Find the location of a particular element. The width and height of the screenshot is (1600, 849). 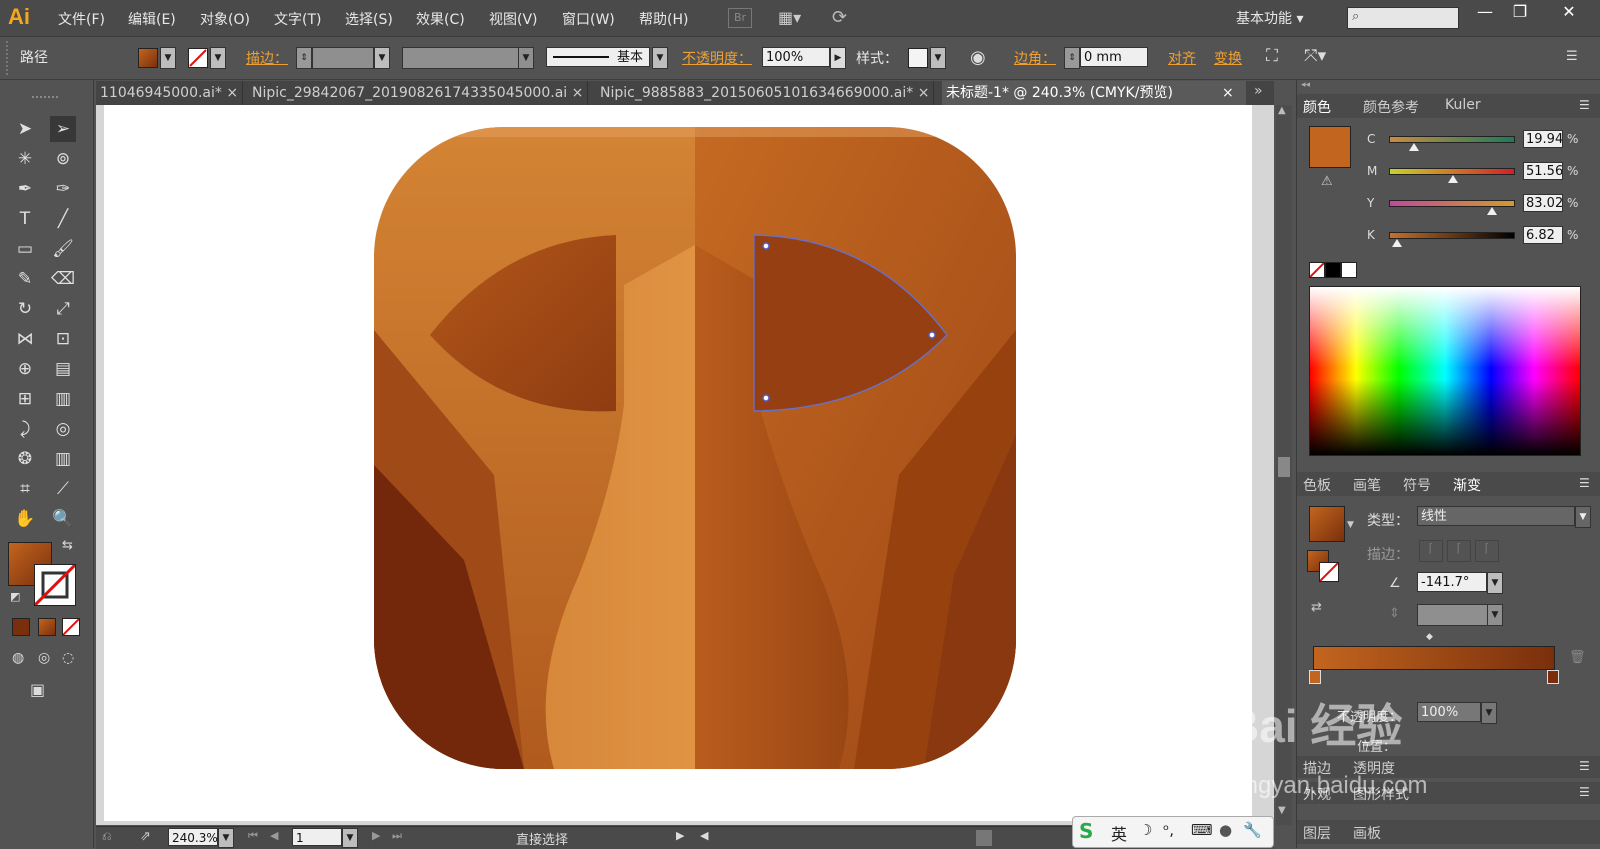

gradient-angle-dropdown: ▼ is located at coordinates (1495, 583).